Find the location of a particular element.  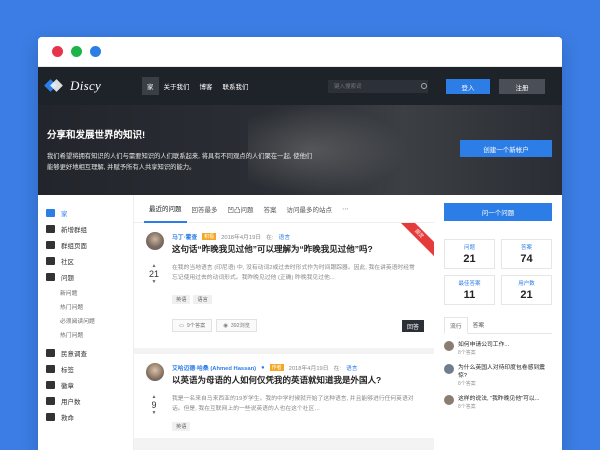

search-icon is located at coordinates (424, 86).